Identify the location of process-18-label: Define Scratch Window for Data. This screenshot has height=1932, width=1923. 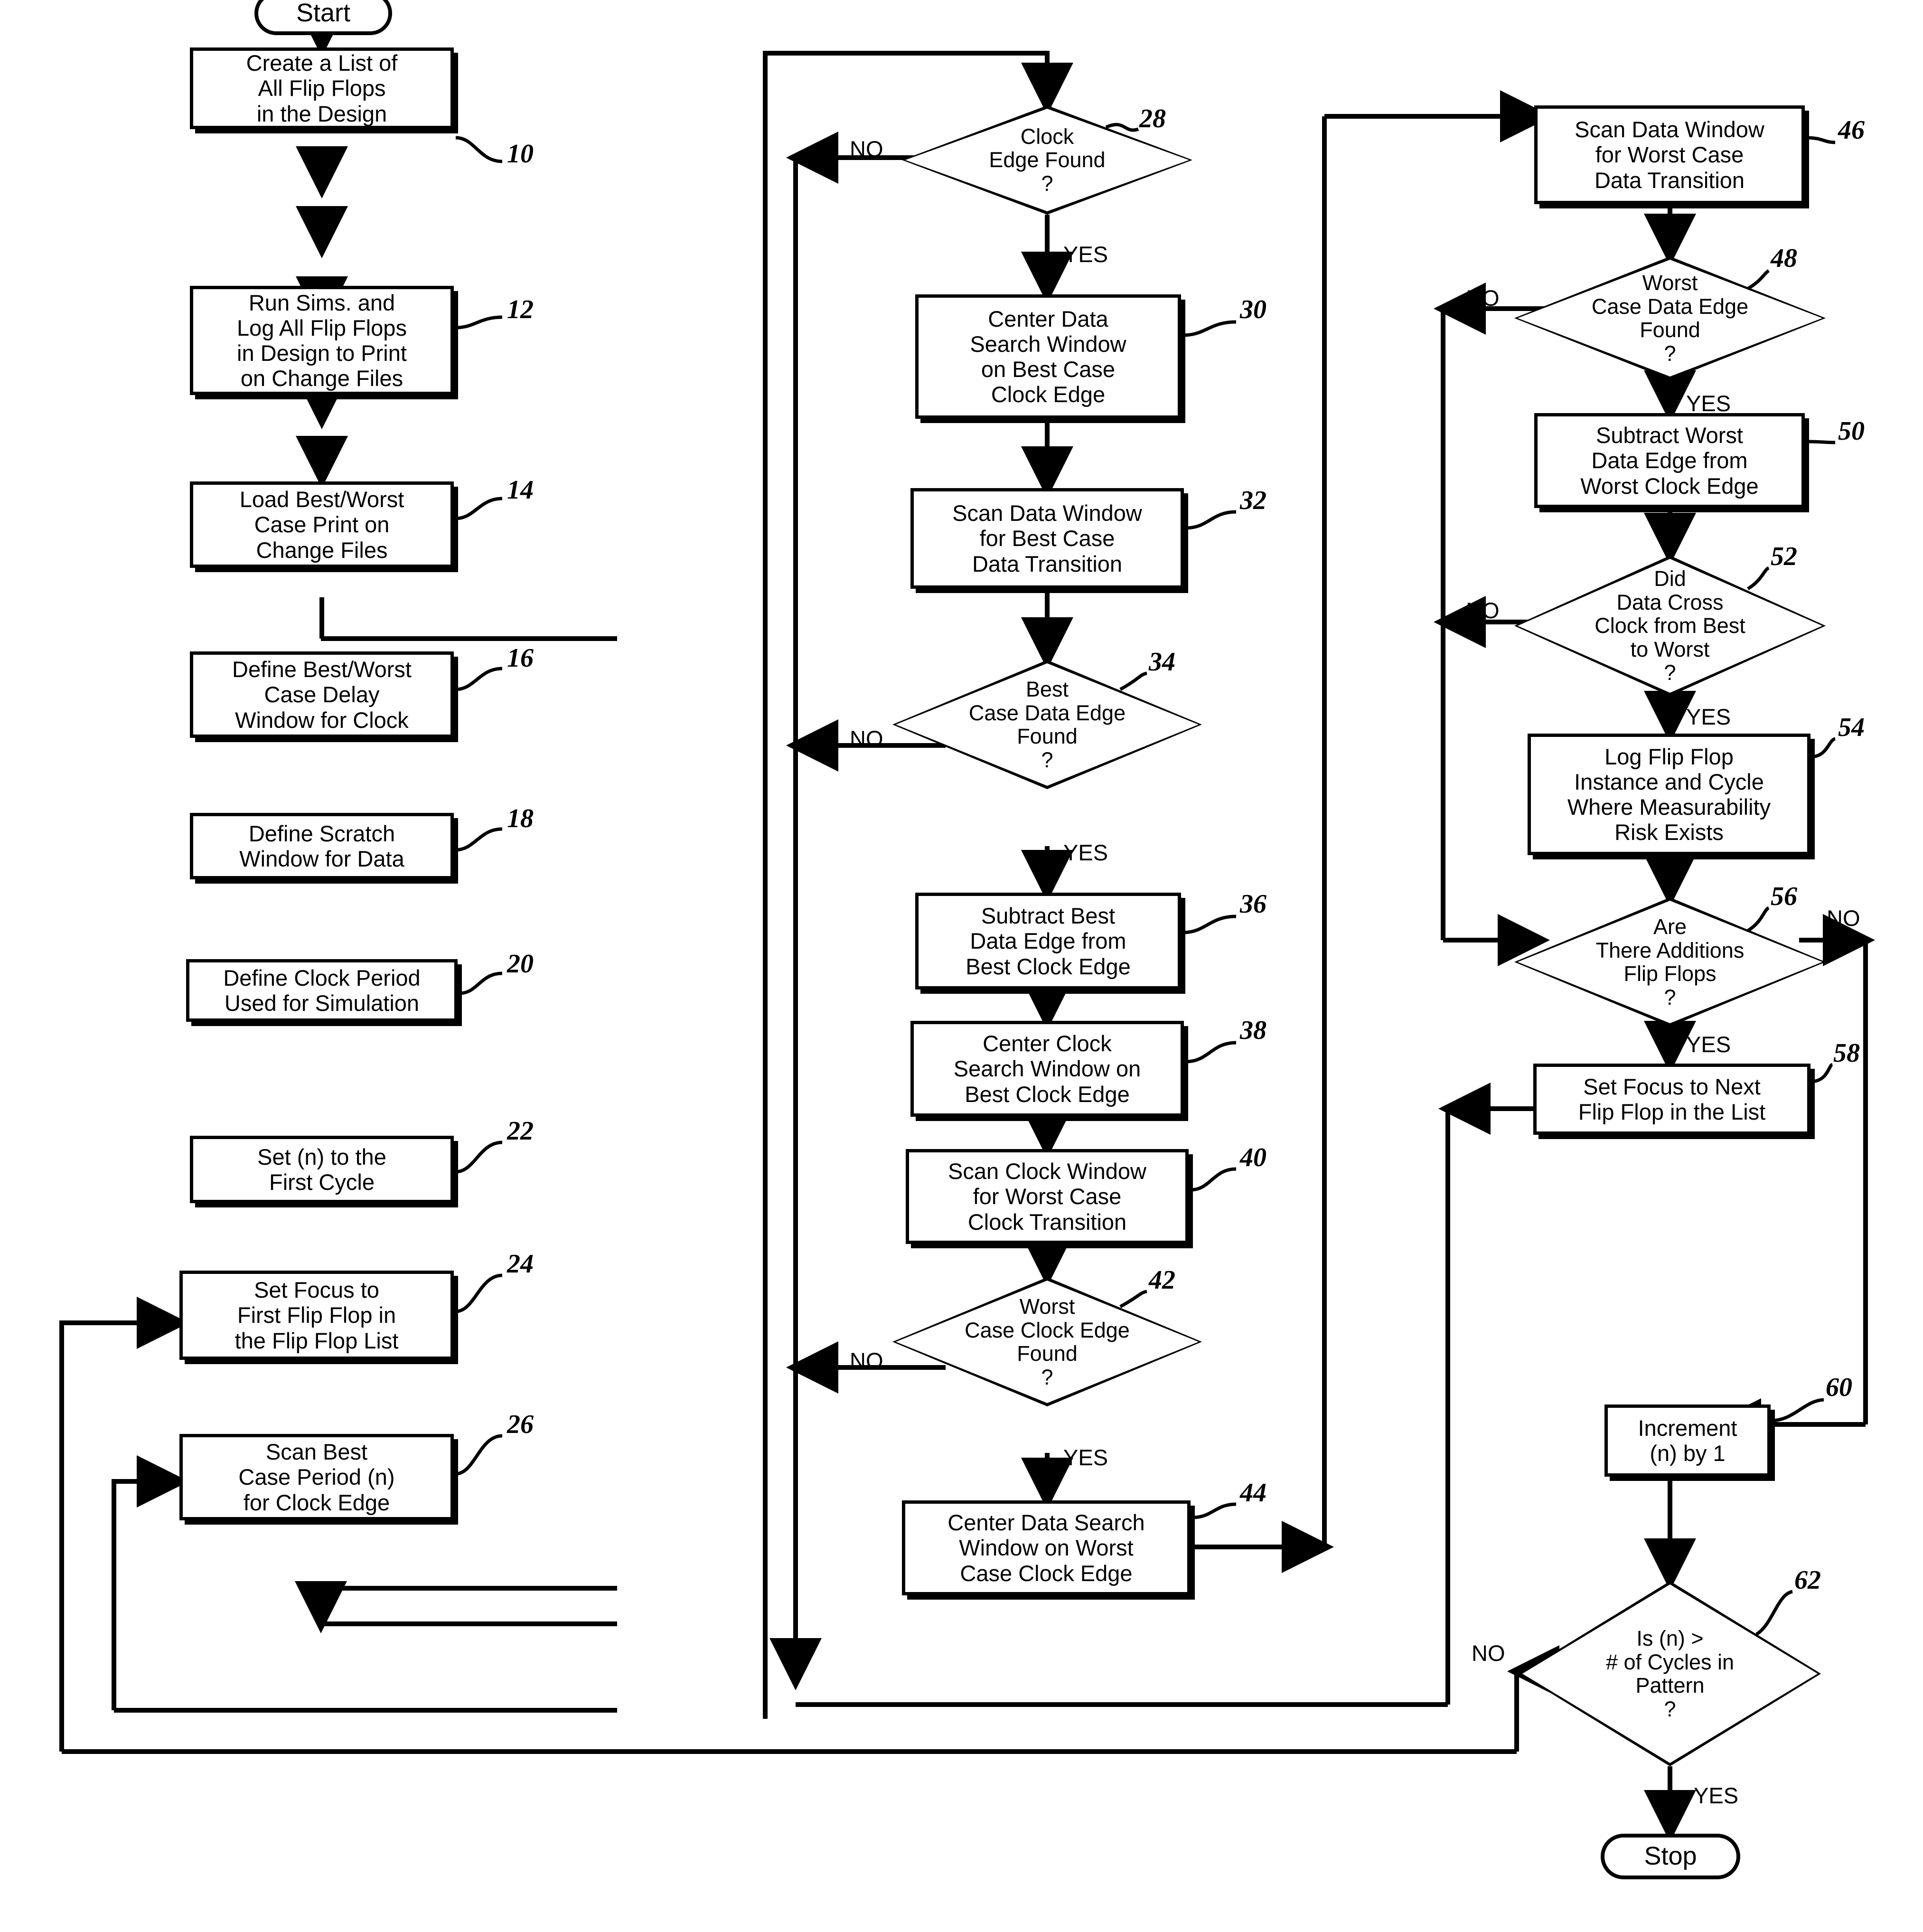
(321, 845).